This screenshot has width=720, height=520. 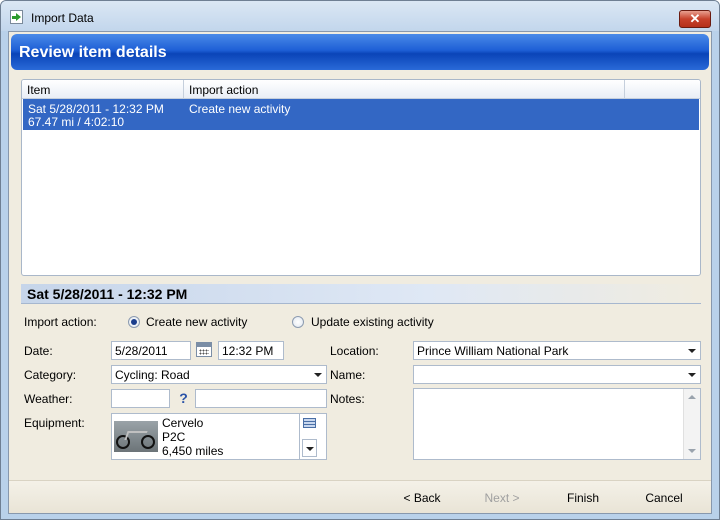 What do you see at coordinates (493, 351) in the screenshot?
I see `location-value: Prince William National Park` at bounding box center [493, 351].